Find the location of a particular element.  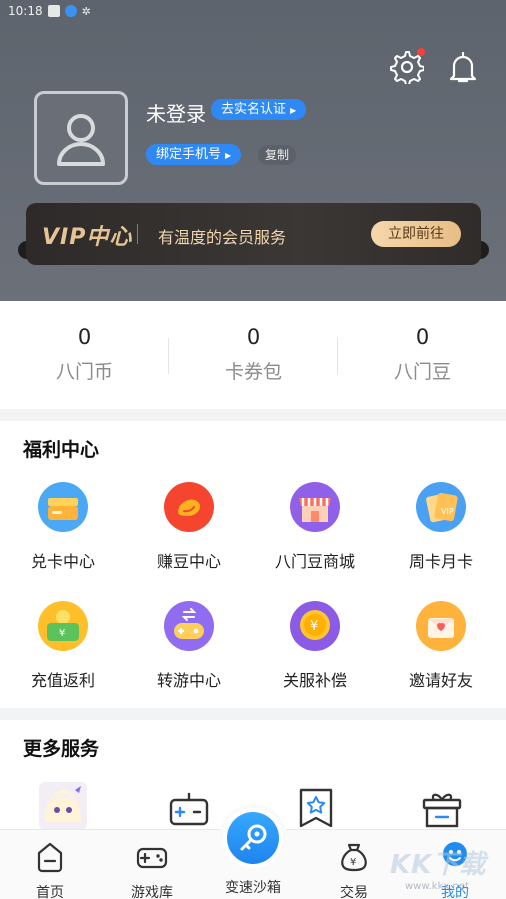

tab-home: 首页 is located at coordinates (50, 869).